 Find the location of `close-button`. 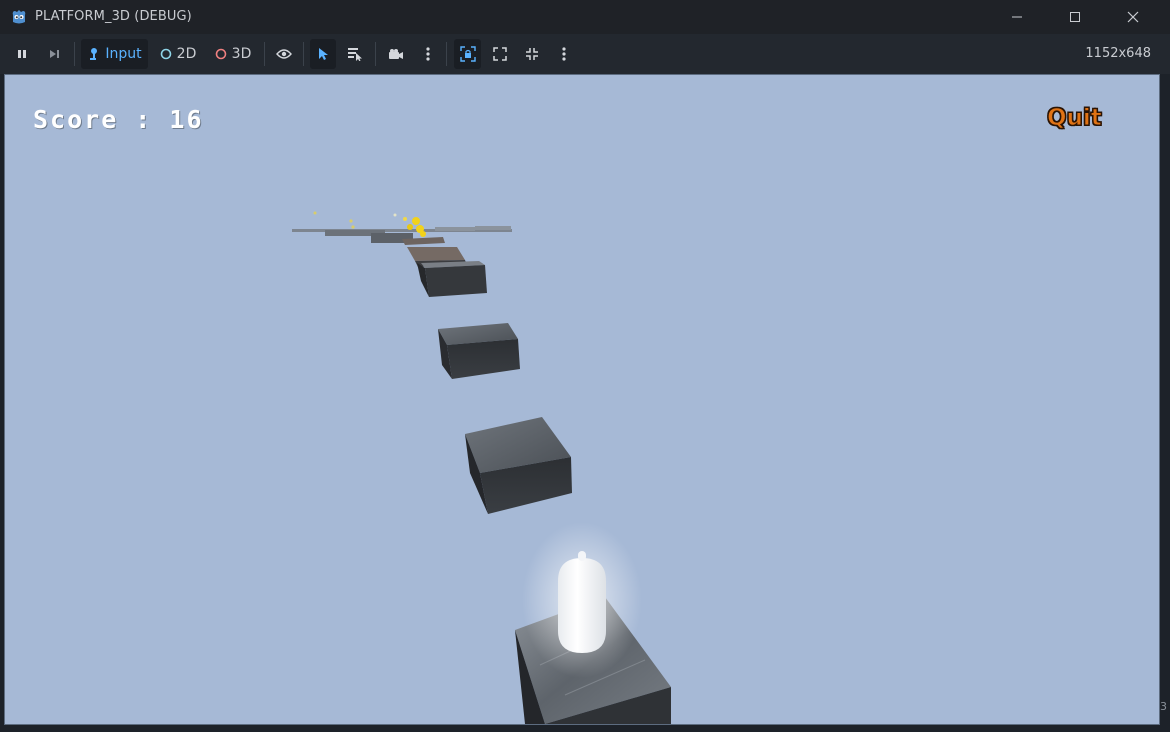

close-button is located at coordinates (1133, 17).